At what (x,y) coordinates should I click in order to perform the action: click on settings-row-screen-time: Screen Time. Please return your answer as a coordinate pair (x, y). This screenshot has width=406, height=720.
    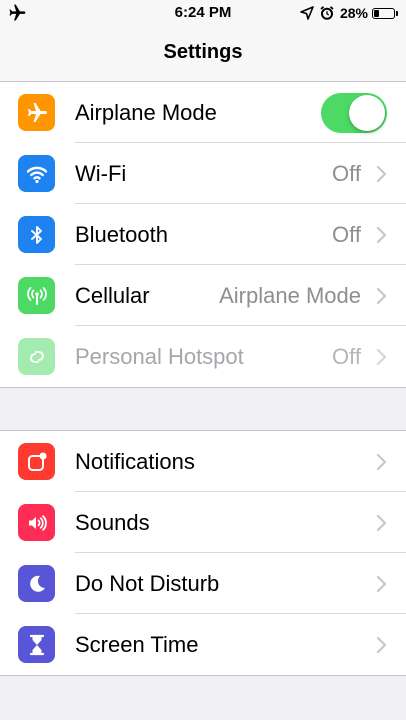
    Looking at the image, I should click on (203, 644).